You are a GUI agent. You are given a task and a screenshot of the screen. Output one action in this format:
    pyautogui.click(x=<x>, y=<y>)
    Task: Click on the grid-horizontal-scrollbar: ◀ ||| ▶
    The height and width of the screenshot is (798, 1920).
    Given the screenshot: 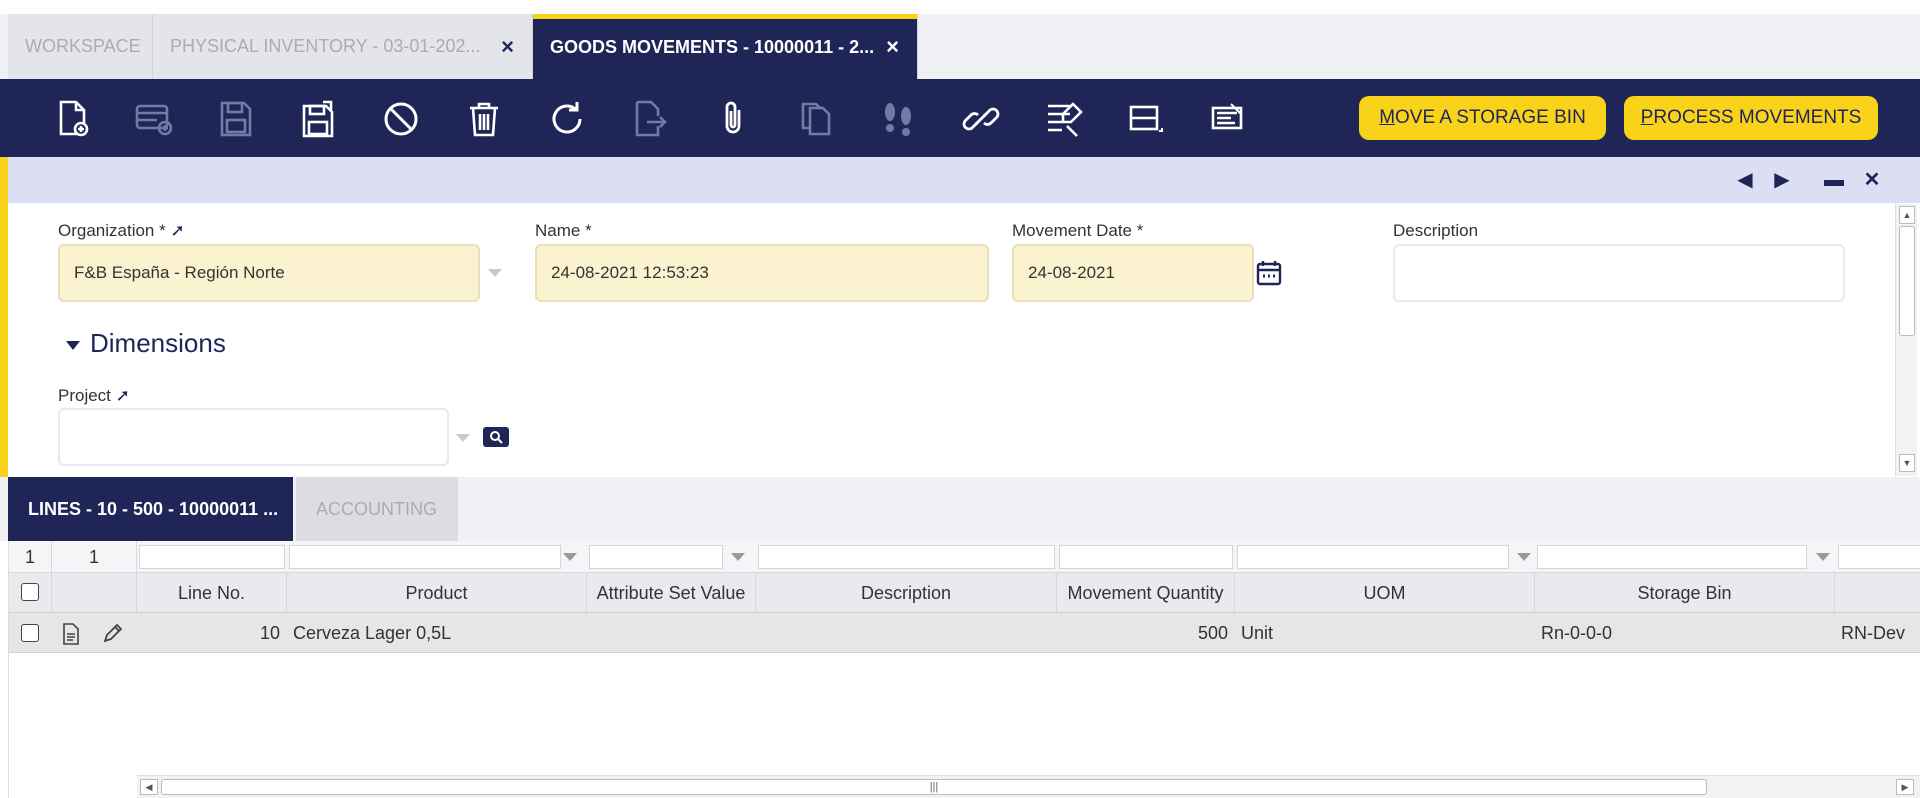 What is the action you would take?
    pyautogui.click(x=1028, y=786)
    